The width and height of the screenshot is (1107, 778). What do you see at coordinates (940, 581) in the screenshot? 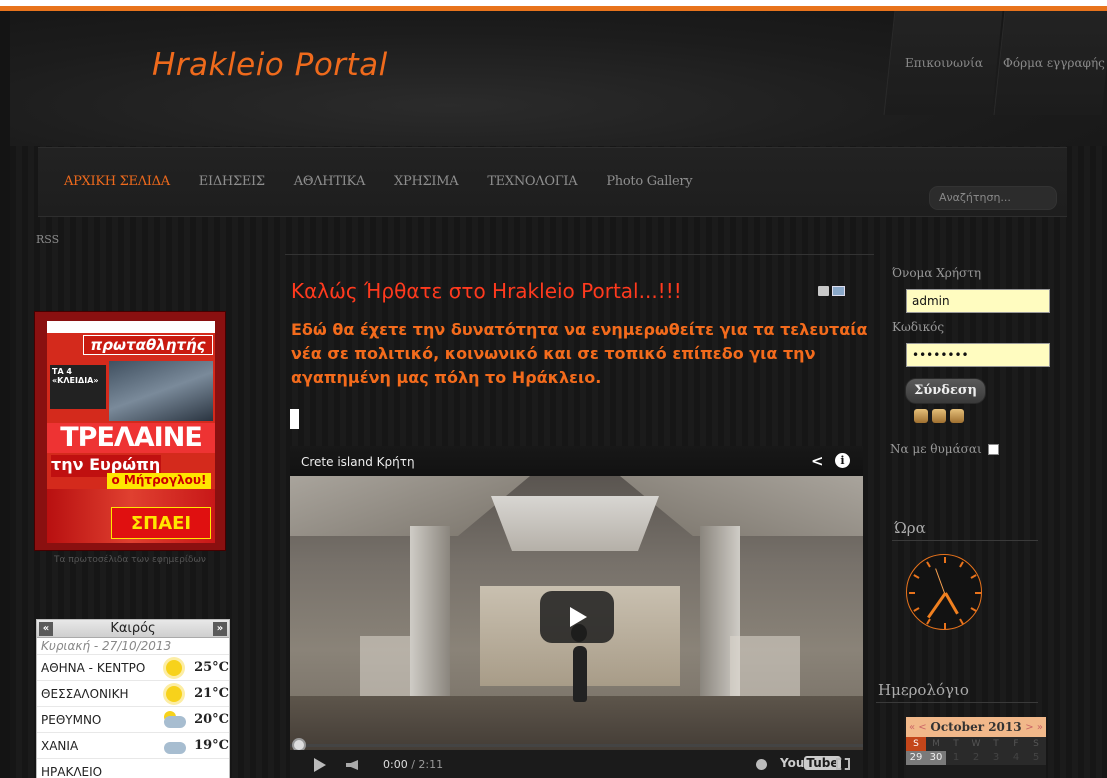
I see `clock-second-hand` at bounding box center [940, 581].